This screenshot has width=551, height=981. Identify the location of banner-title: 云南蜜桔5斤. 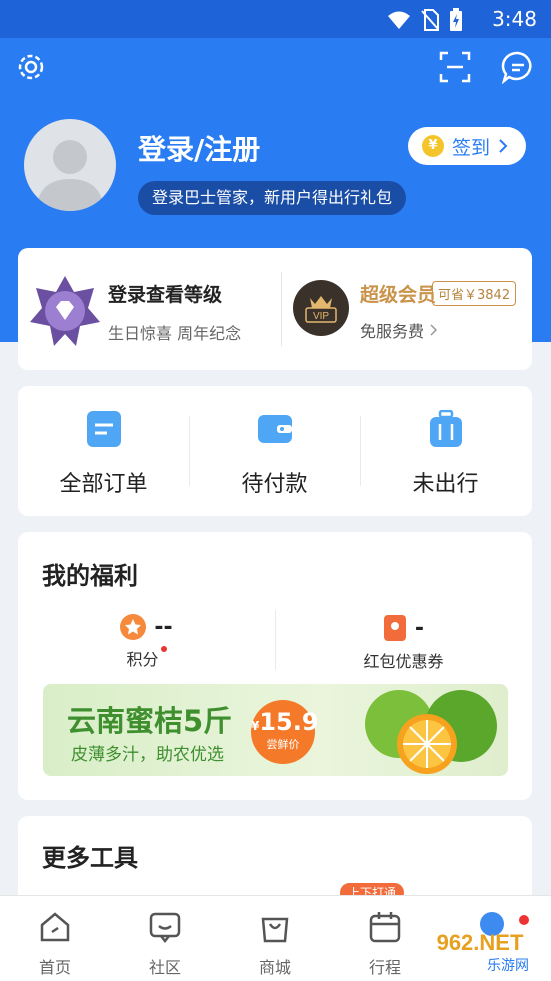
(150, 721).